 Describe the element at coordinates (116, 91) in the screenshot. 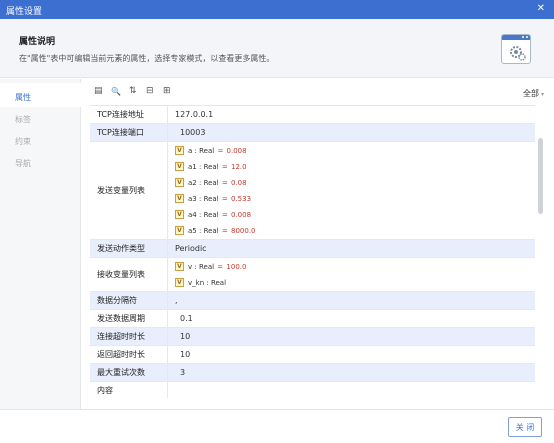

I see `search-icon: 🔍` at that location.